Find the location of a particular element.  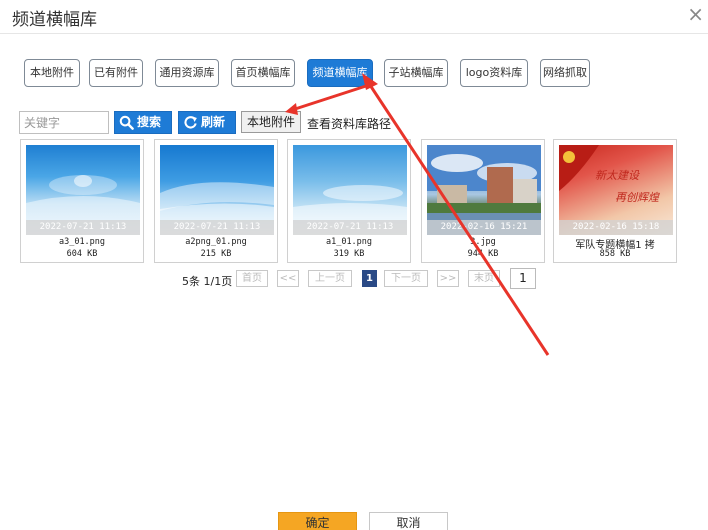

tab-common-resources: 通用资源库 is located at coordinates (187, 73).